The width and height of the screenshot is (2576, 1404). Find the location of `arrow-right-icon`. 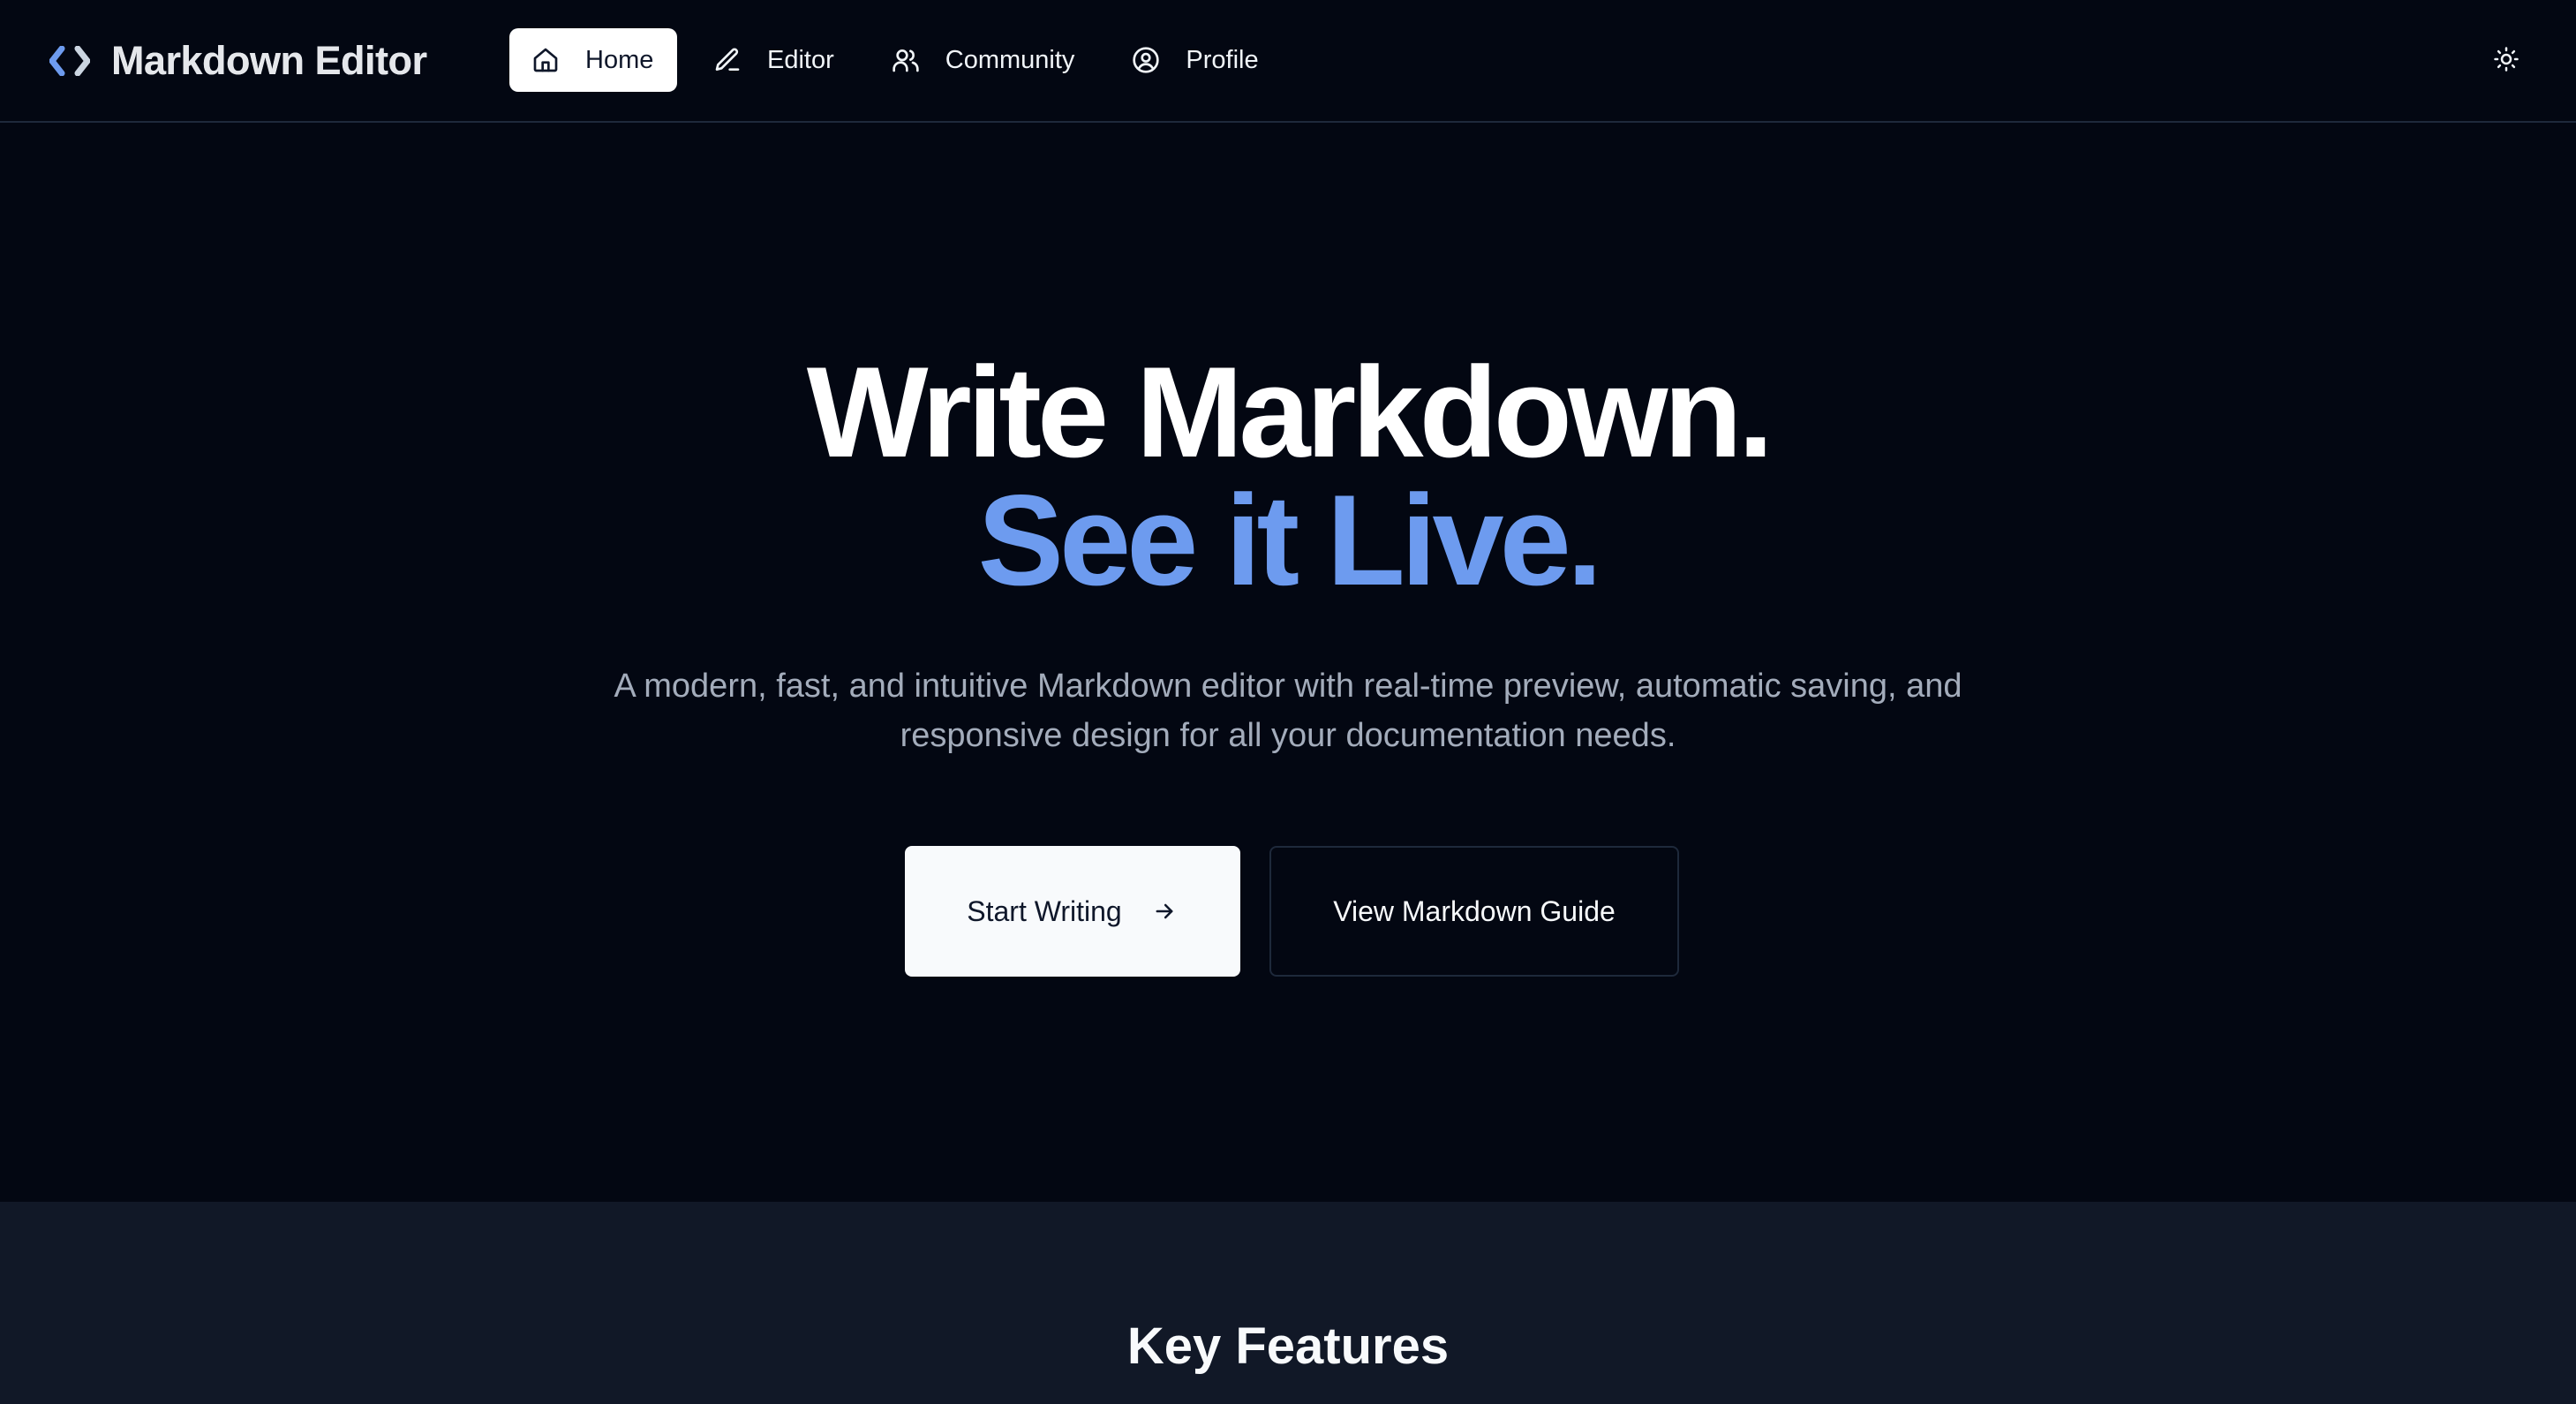

arrow-right-icon is located at coordinates (1166, 911).